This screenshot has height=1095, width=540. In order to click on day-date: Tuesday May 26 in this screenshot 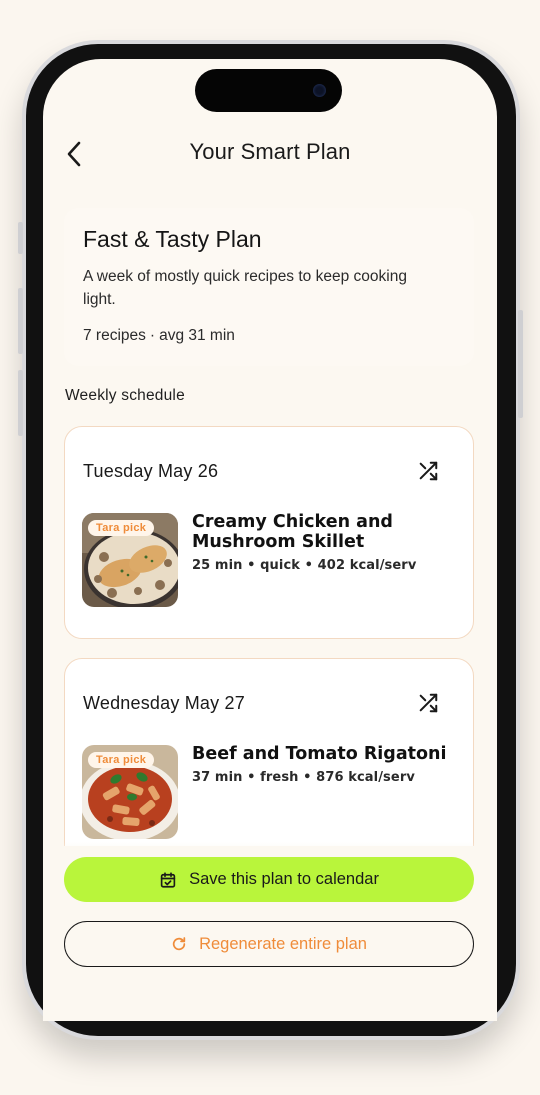, I will do `click(151, 471)`.